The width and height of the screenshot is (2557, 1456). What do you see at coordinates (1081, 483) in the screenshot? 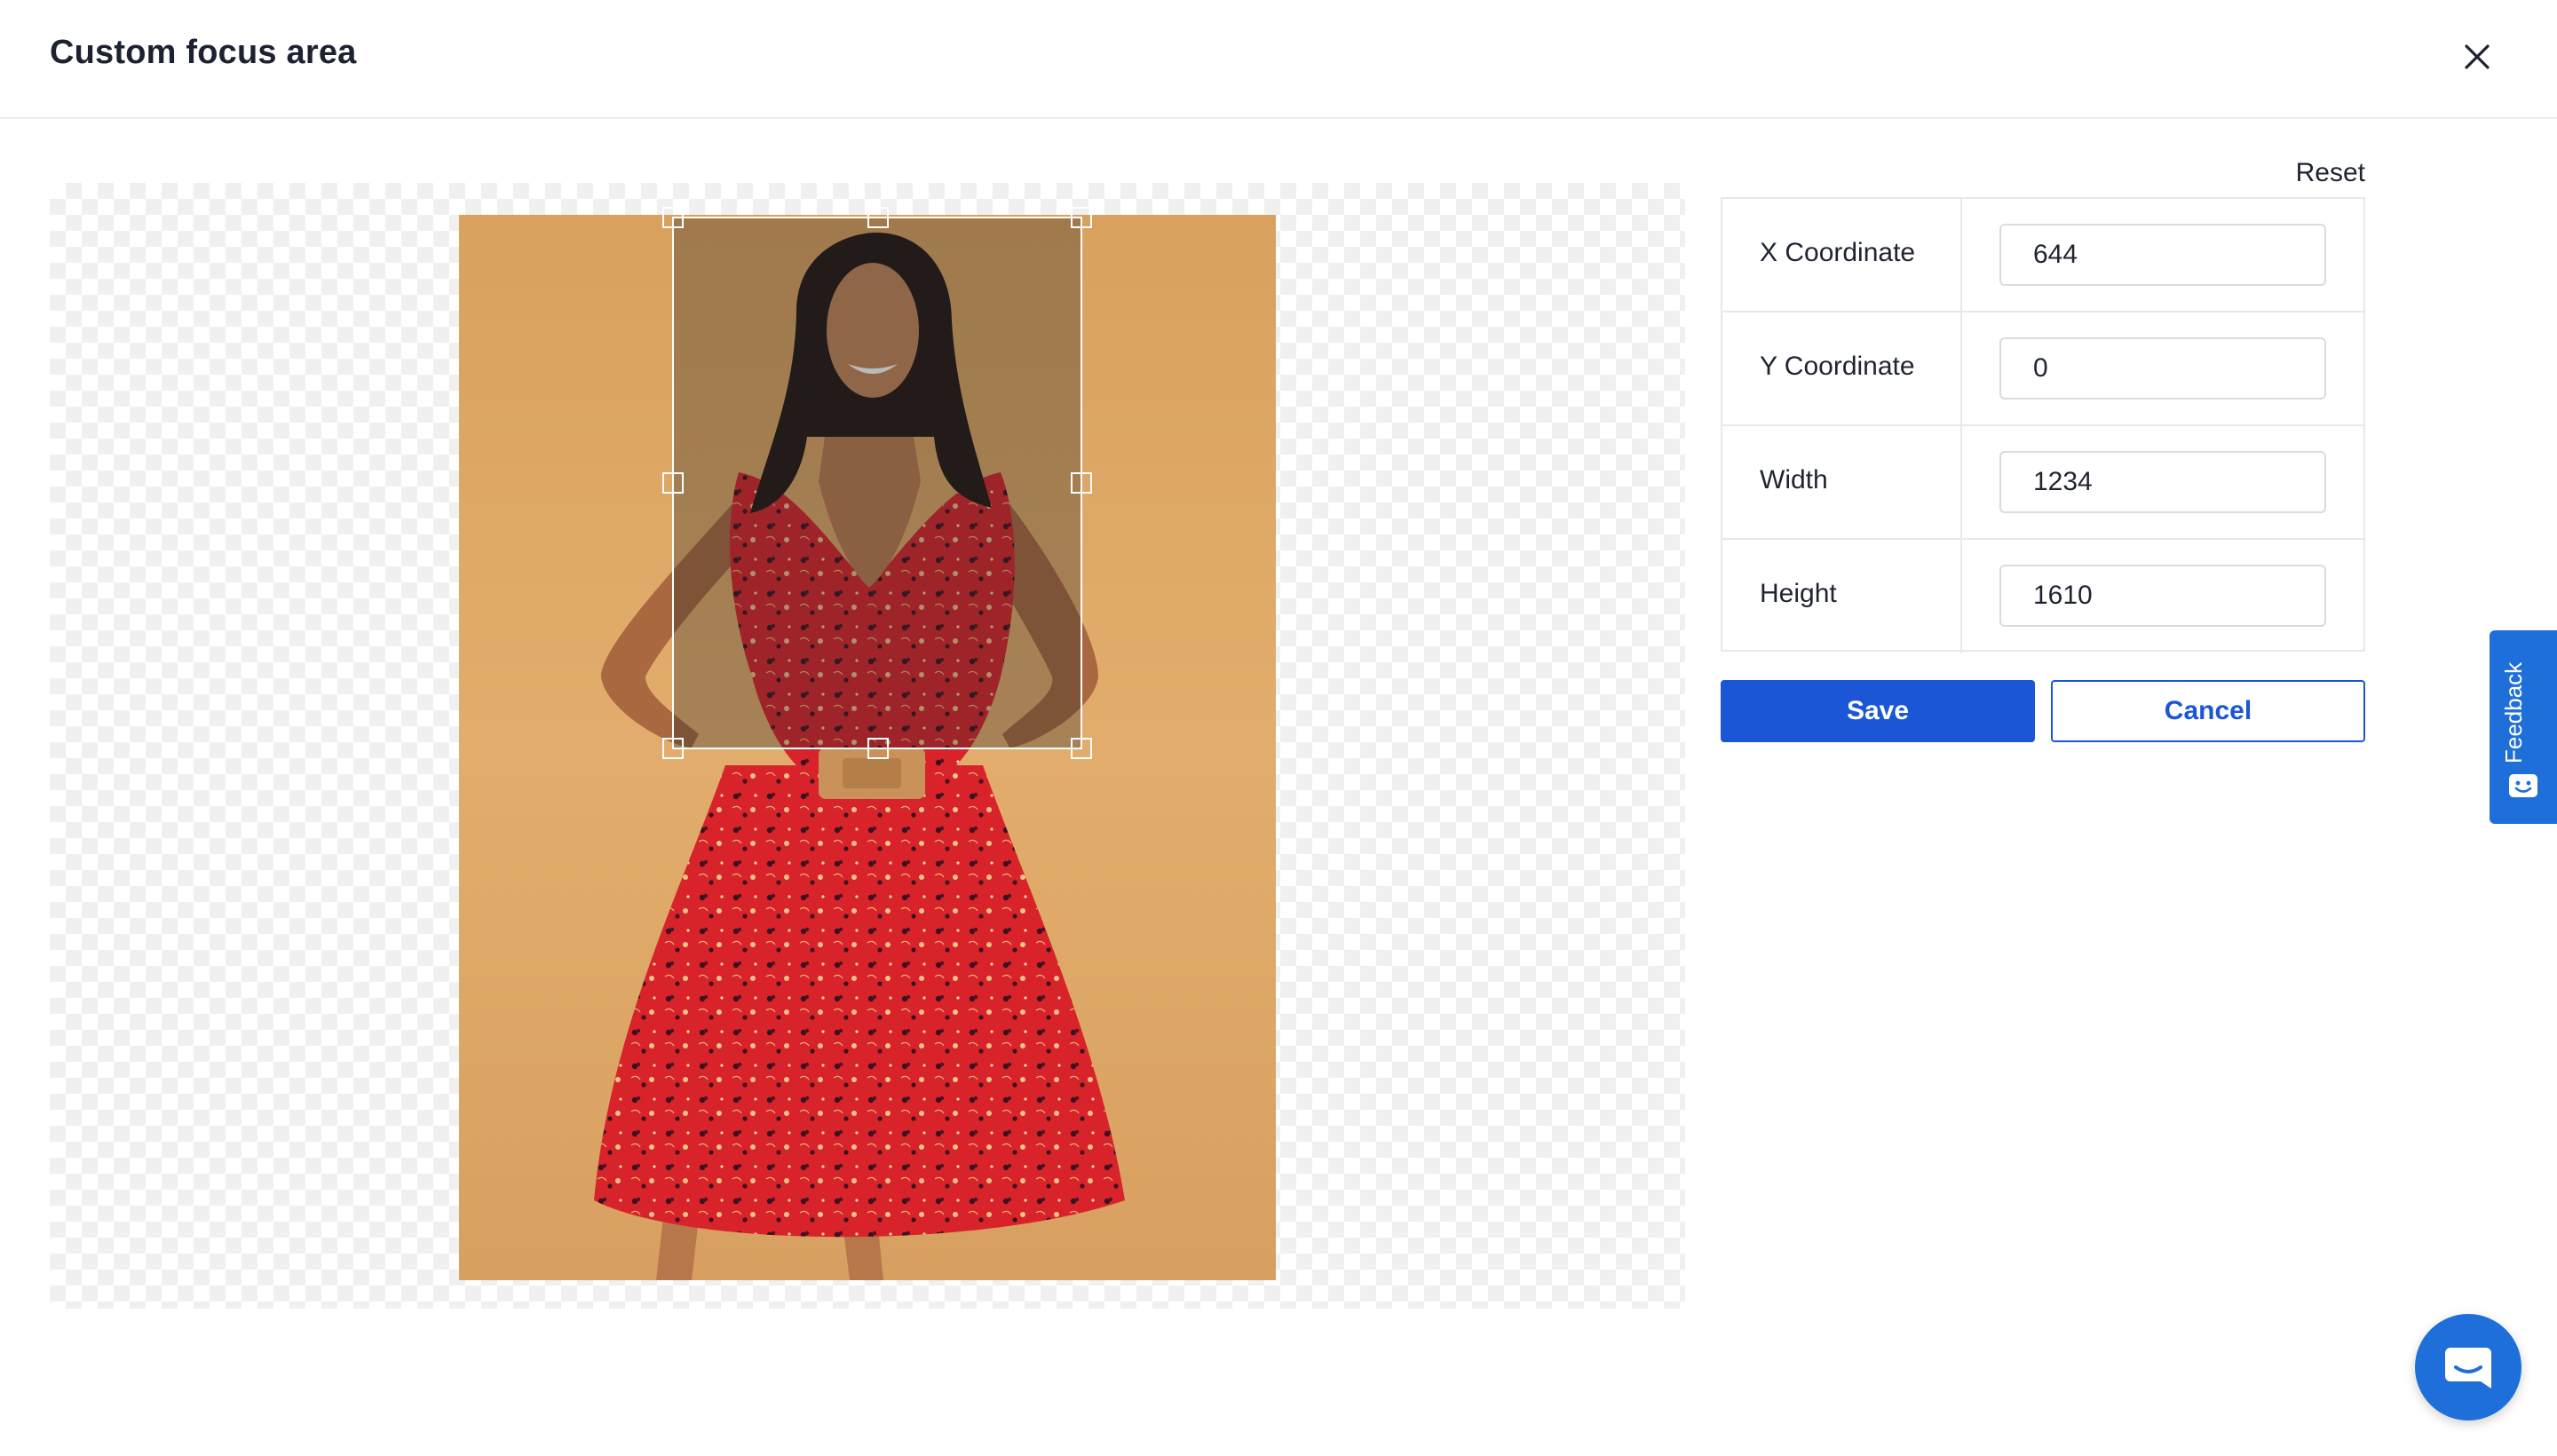
I see `crop-handle-middle-right` at bounding box center [1081, 483].